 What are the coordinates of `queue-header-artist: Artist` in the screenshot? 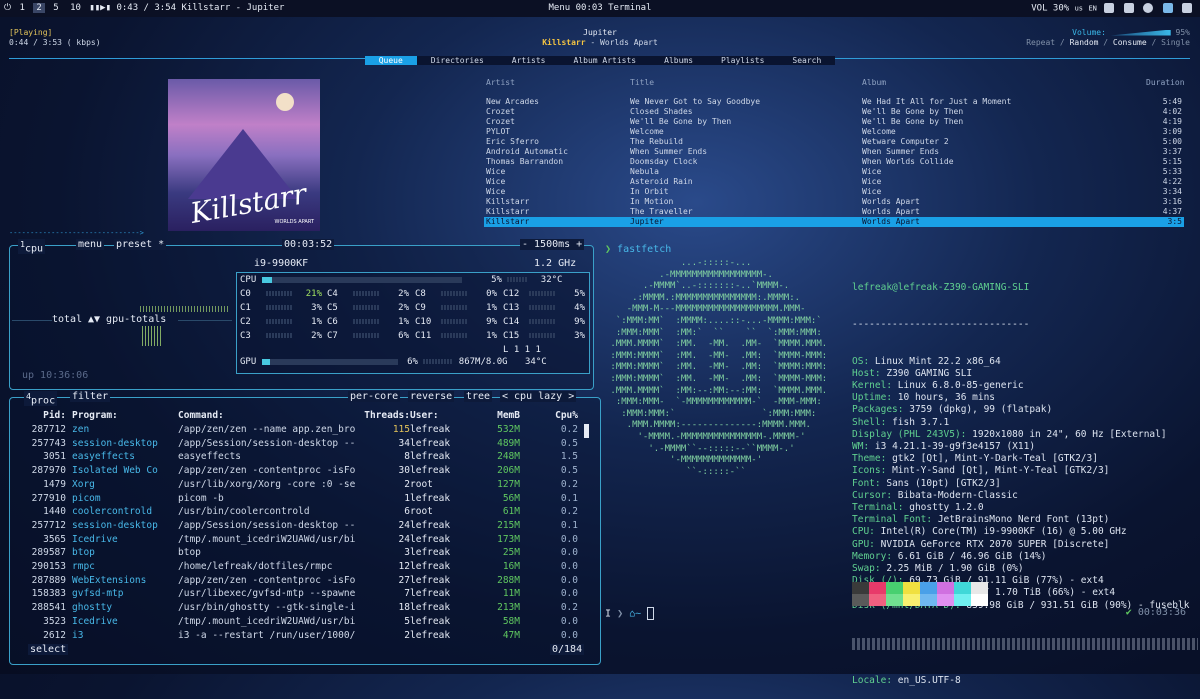 It's located at (500, 82).